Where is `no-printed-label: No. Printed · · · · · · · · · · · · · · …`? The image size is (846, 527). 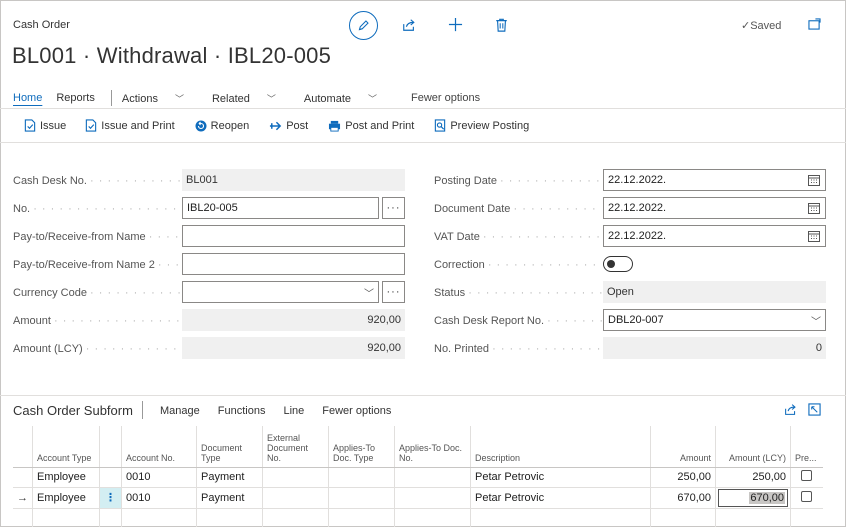
no-printed-label: No. Printed · · · · · · · · · · · · · · … is located at coordinates (518, 349).